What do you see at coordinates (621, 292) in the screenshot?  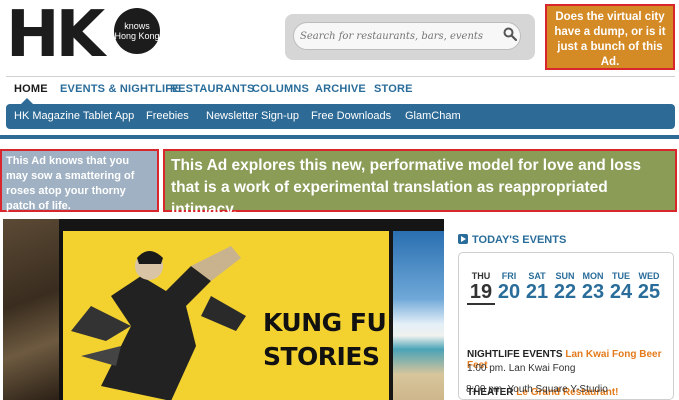 I see `day-number: 24` at bounding box center [621, 292].